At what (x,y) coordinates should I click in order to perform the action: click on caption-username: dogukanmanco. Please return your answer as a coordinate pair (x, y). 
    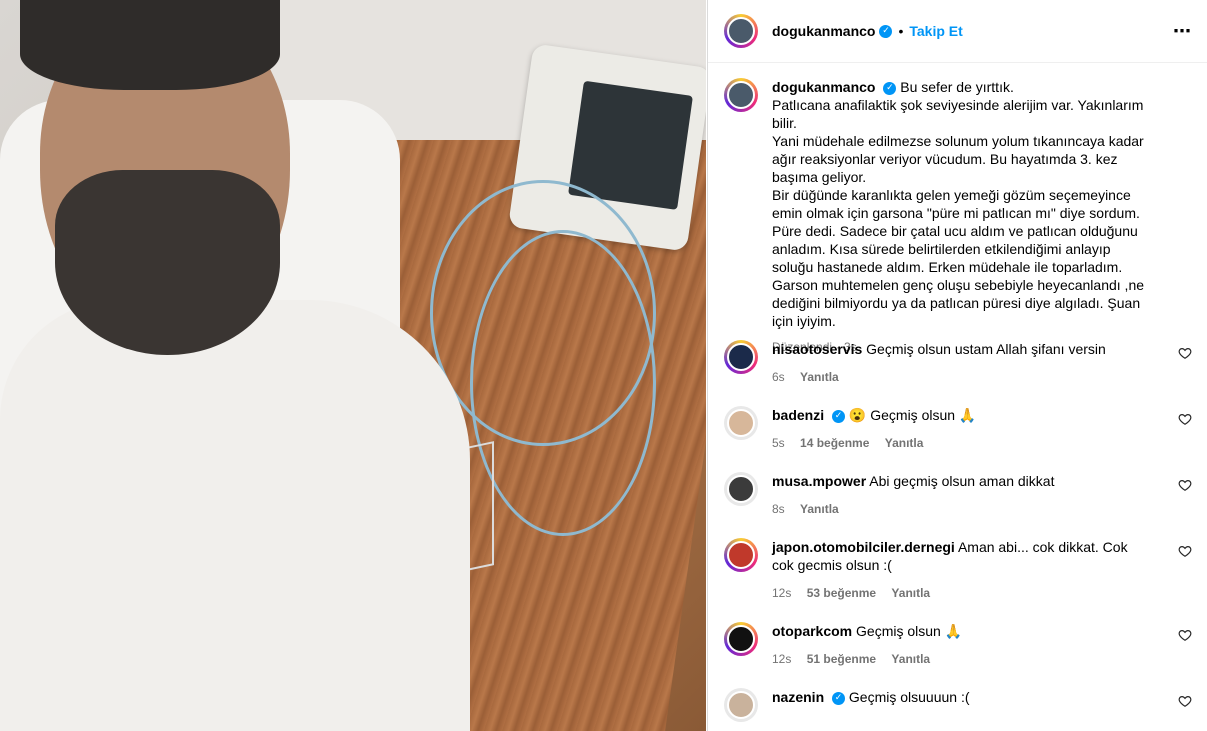
    Looking at the image, I should click on (823, 87).